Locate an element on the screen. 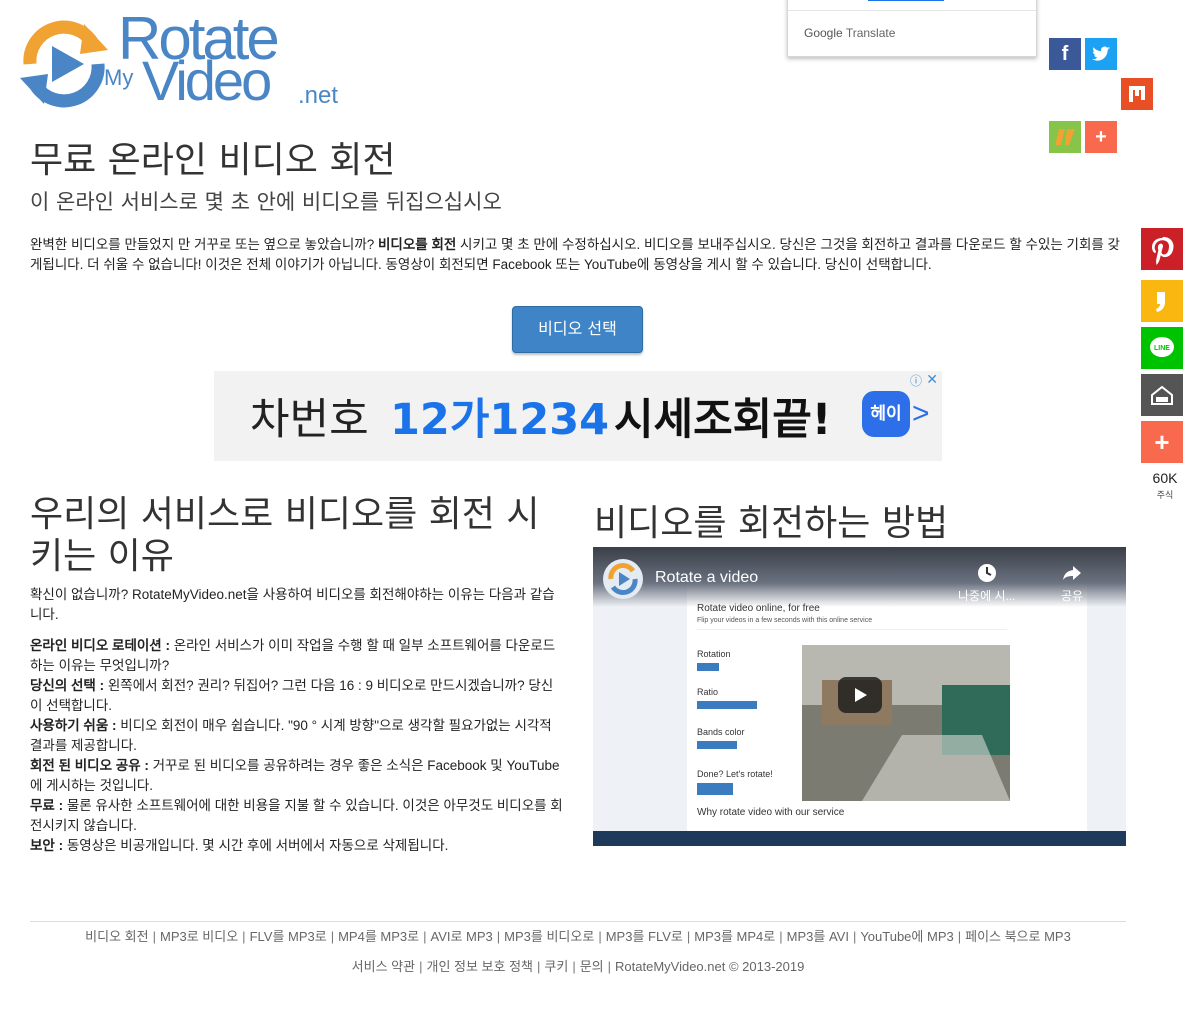 The image size is (1183, 1025). ad-arrow-icon: > is located at coordinates (921, 414).